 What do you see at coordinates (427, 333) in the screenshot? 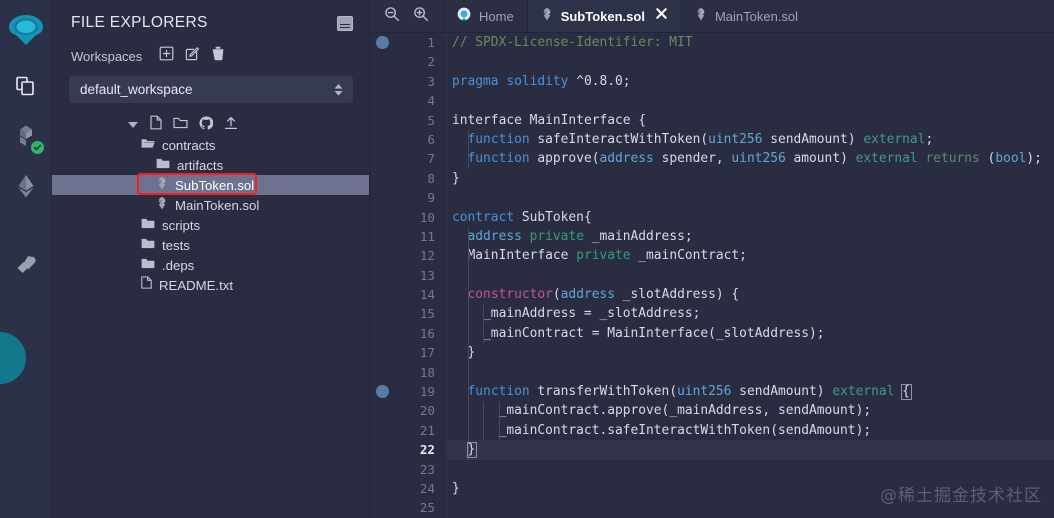
I see `line-number: 16` at bounding box center [427, 333].